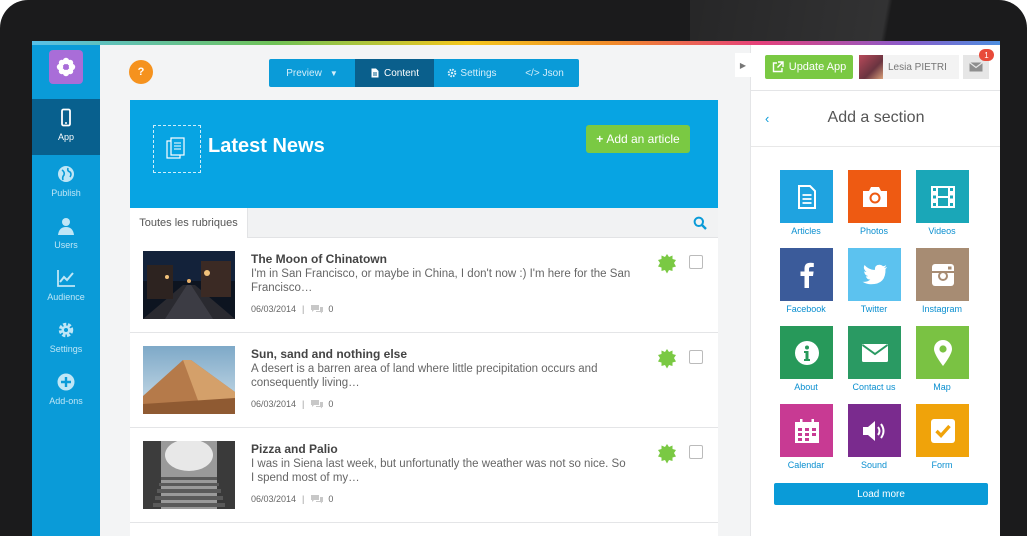  Describe the element at coordinates (806, 387) in the screenshot. I see `section-label: About` at that location.